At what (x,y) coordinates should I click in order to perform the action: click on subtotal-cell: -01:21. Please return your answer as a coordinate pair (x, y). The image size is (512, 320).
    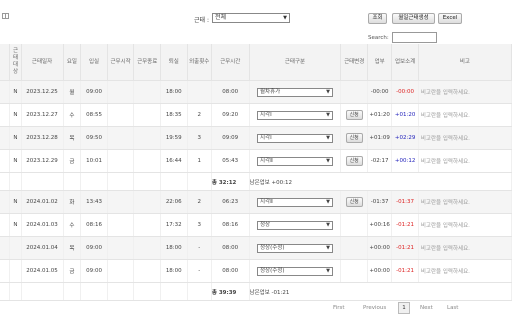
    Looking at the image, I should click on (405, 271).